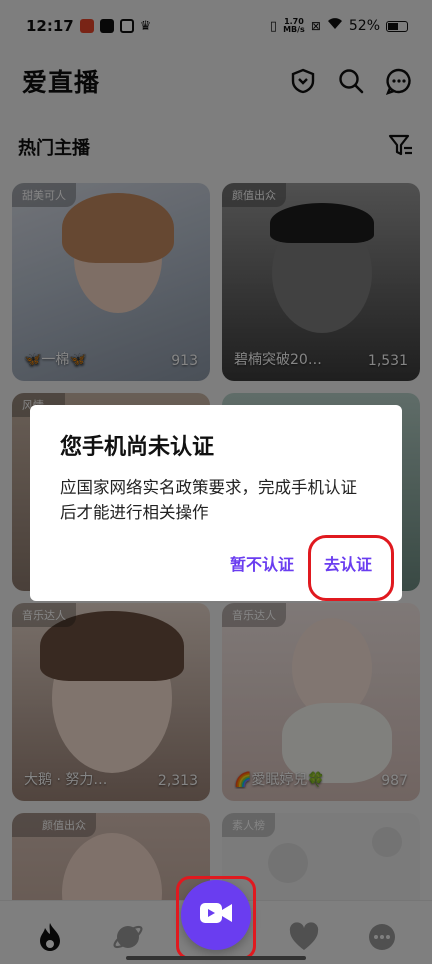 This screenshot has width=432, height=964. I want to click on home-indicator, so click(216, 958).